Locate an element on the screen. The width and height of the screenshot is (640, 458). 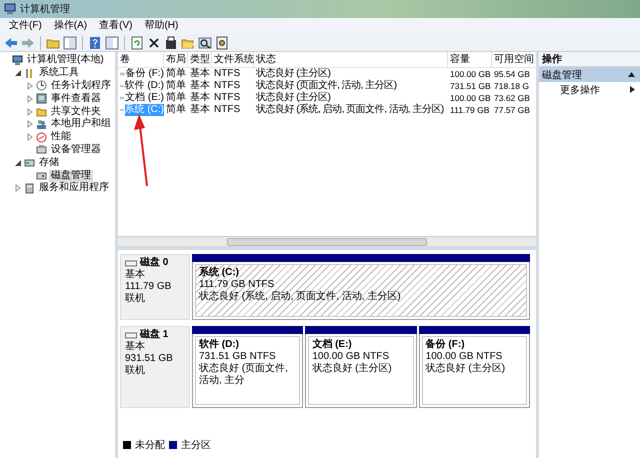
table-cell: 77.57 GB is located at coordinates (512, 110).